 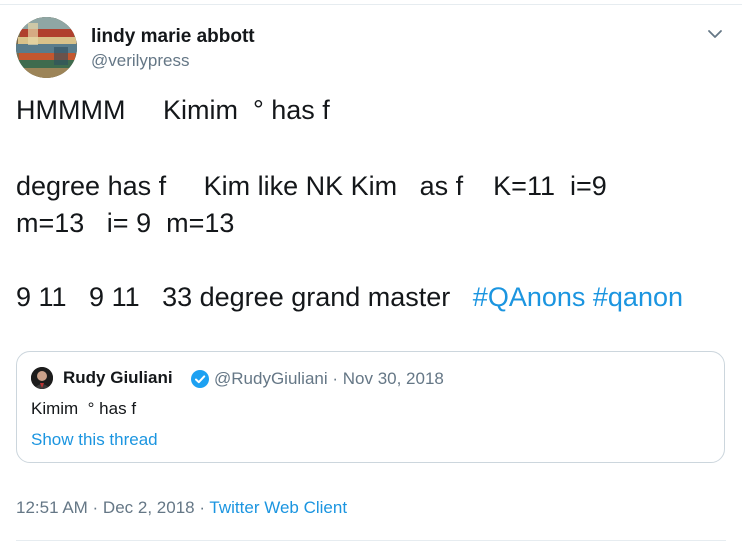 I want to click on bottom-divider, so click(x=371, y=540).